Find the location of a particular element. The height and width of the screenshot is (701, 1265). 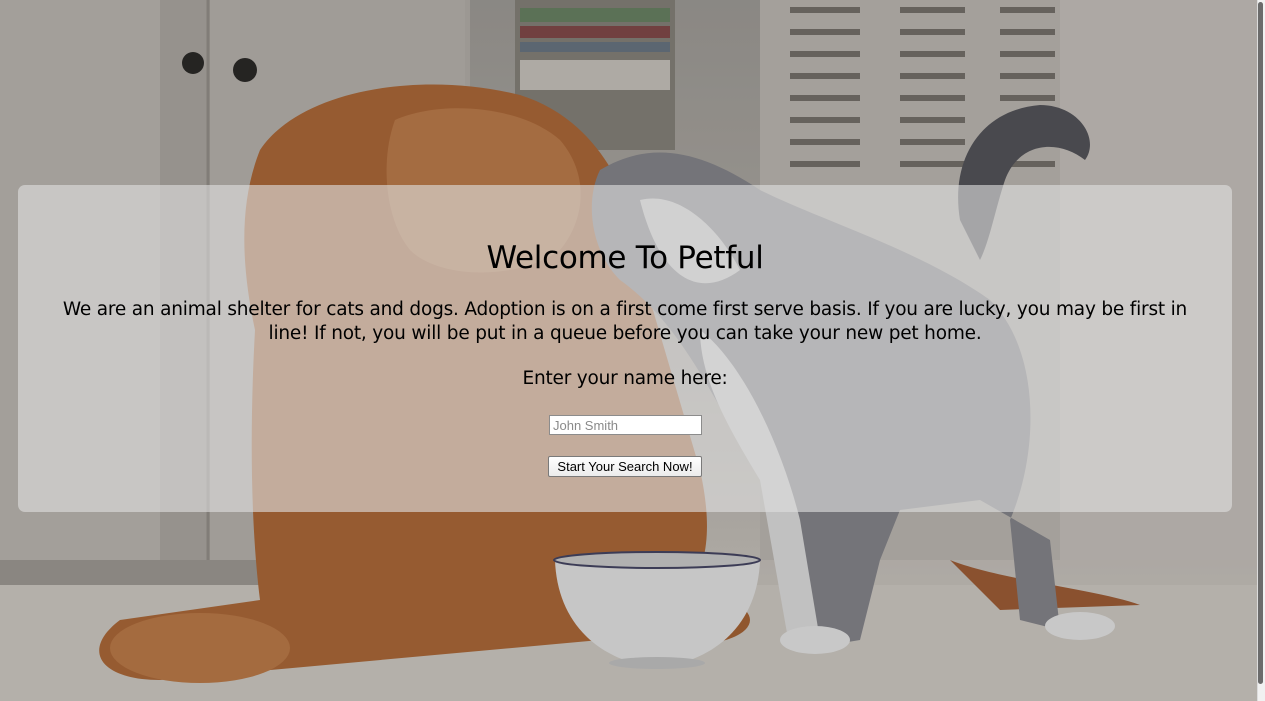

page-title: Welcome To Petful is located at coordinates (625, 258).